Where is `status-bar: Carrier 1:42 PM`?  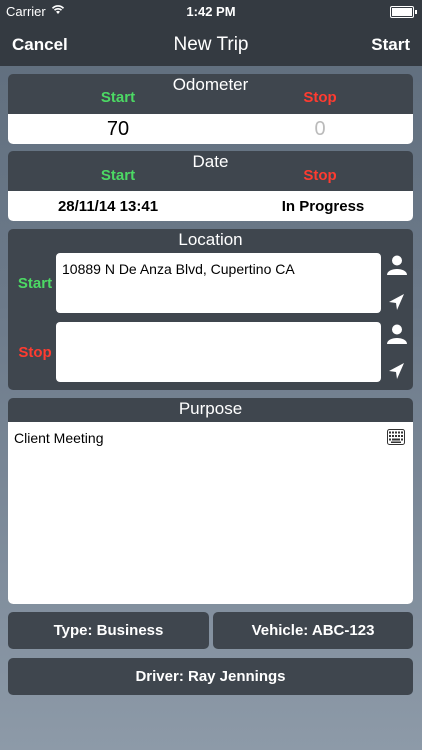 status-bar: Carrier 1:42 PM is located at coordinates (211, 11).